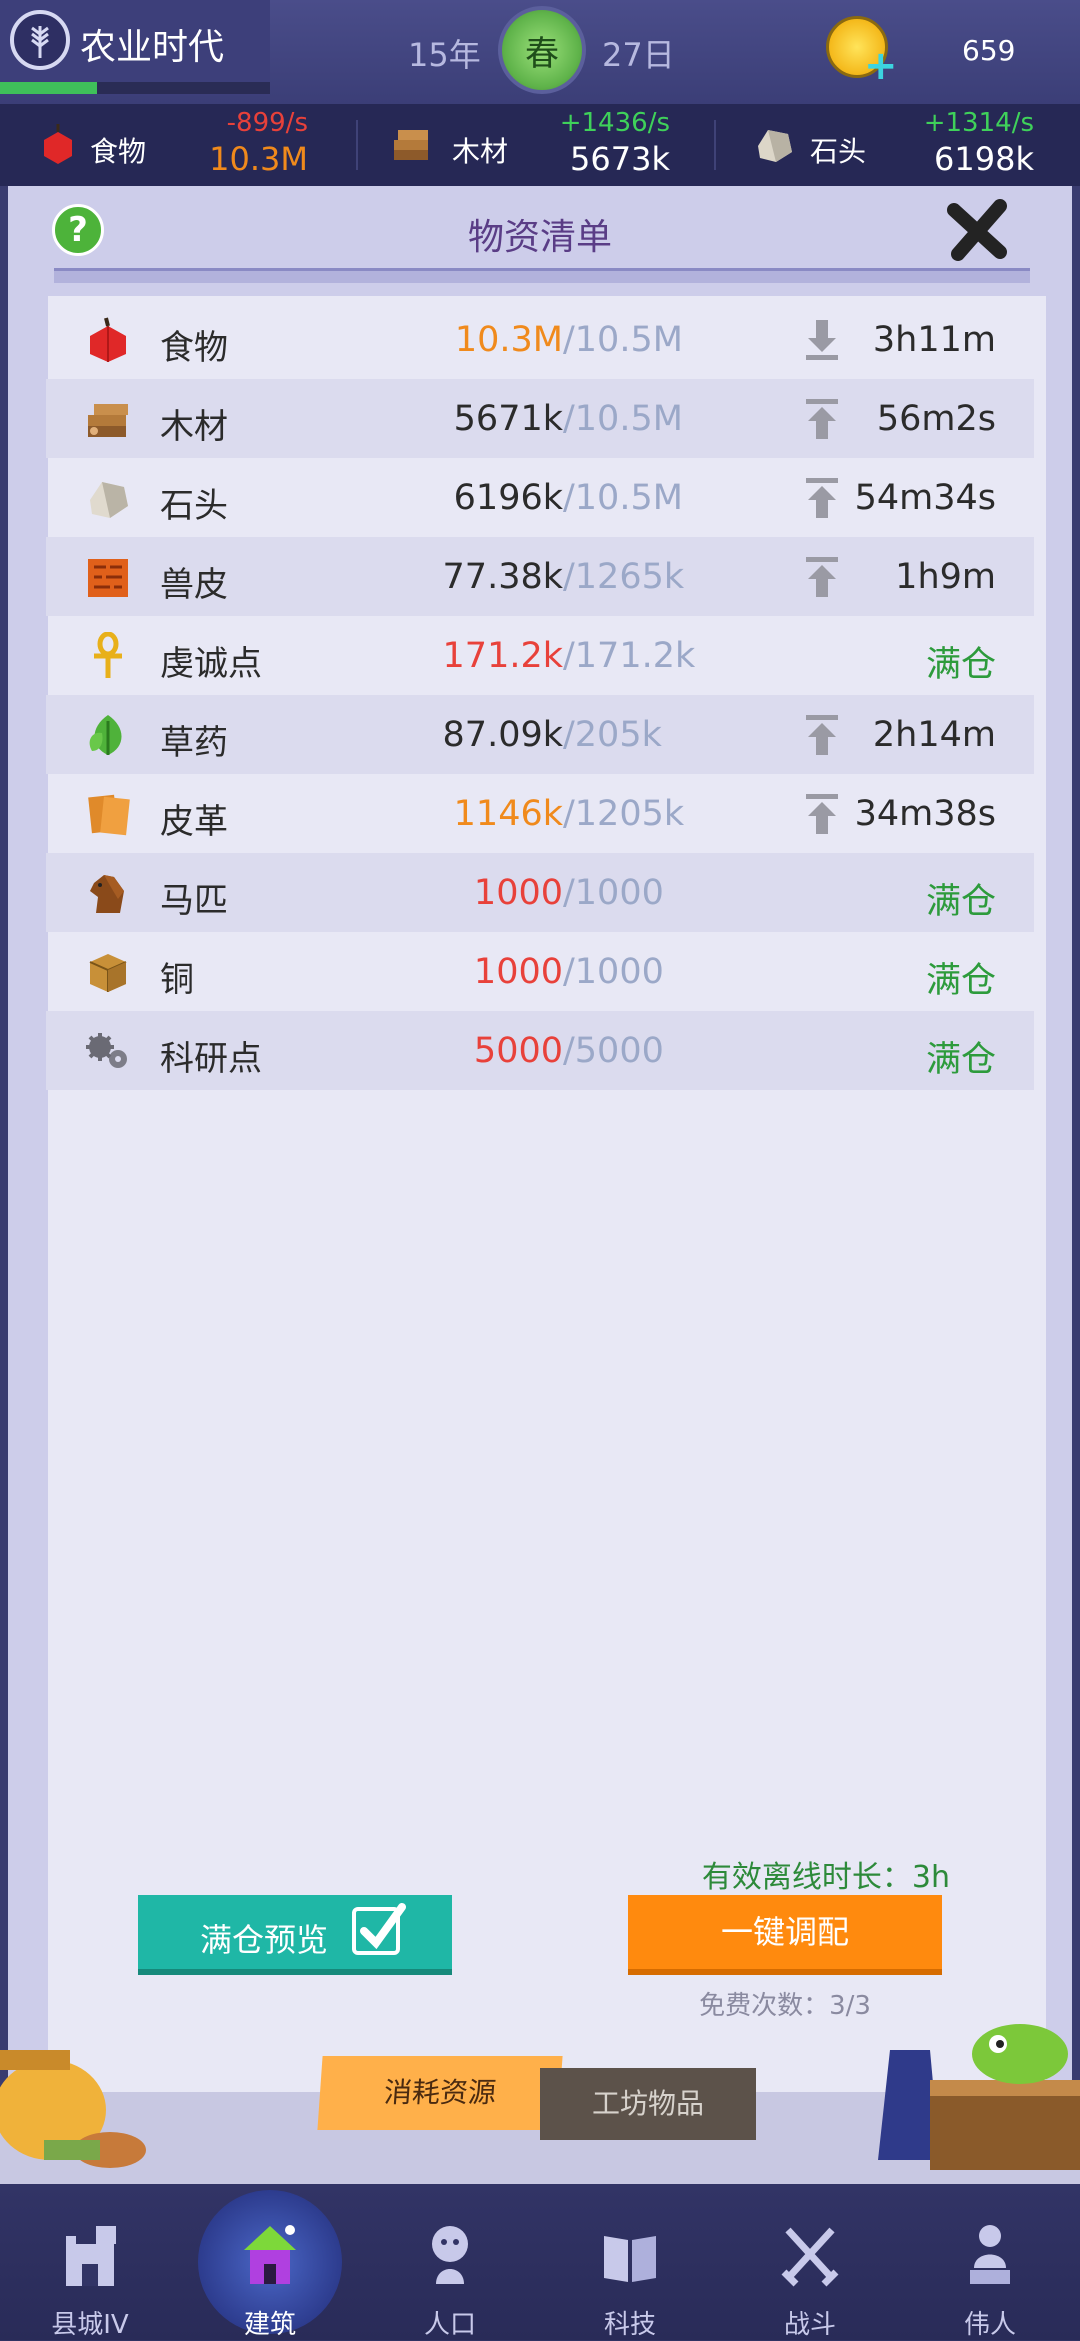  I want to click on nav-item-swords: 战斗, so click(810, 2262).